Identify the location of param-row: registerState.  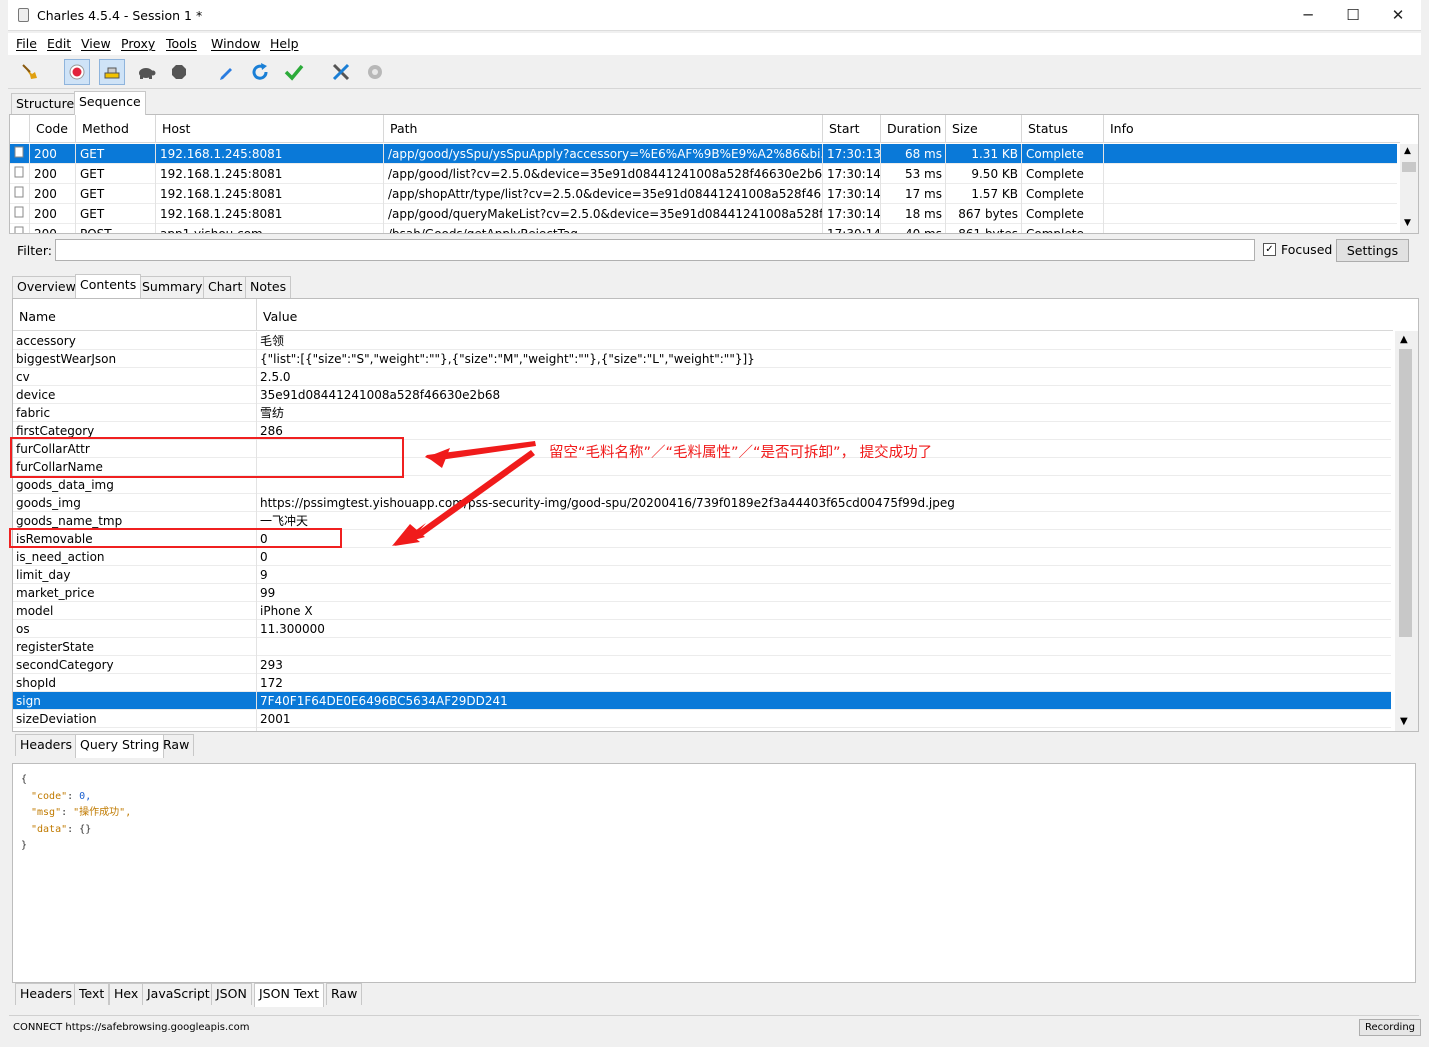
(702, 647).